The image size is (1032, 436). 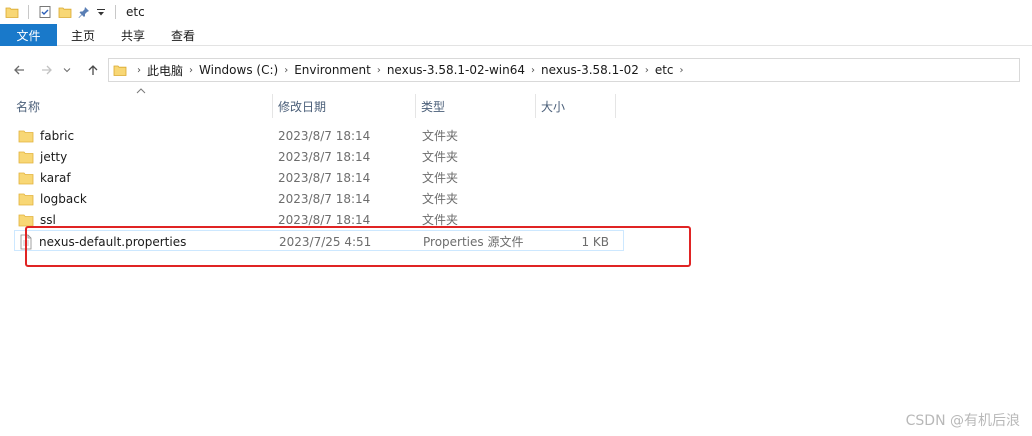 I want to click on breadcrumb-etc: etc, so click(x=664, y=70).